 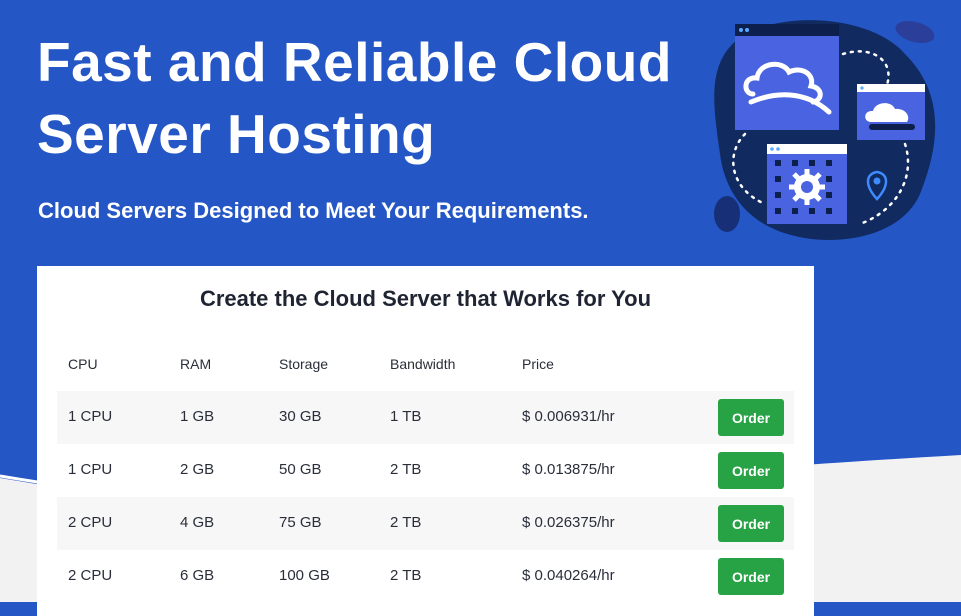 I want to click on blob-small-top, so click(x=915, y=32).